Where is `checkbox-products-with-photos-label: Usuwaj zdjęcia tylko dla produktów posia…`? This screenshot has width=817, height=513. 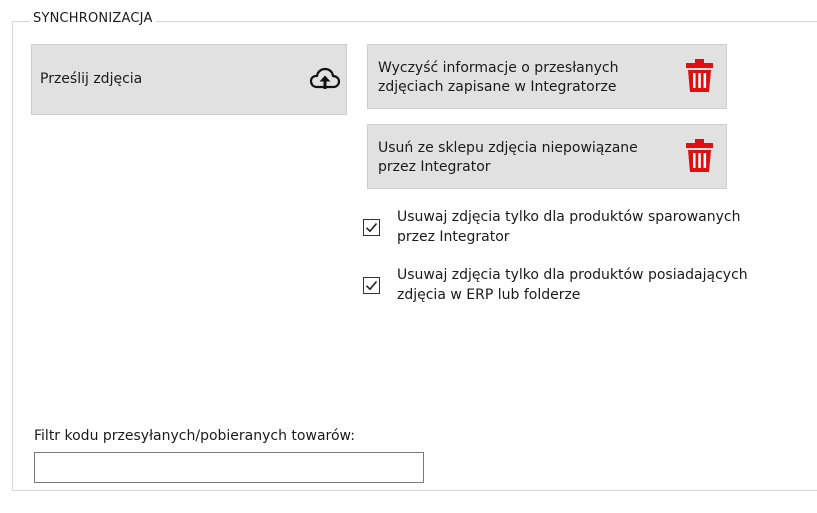
checkbox-products-with-photos-label: Usuwaj zdjęcia tylko dla produktów posia… is located at coordinates (572, 285).